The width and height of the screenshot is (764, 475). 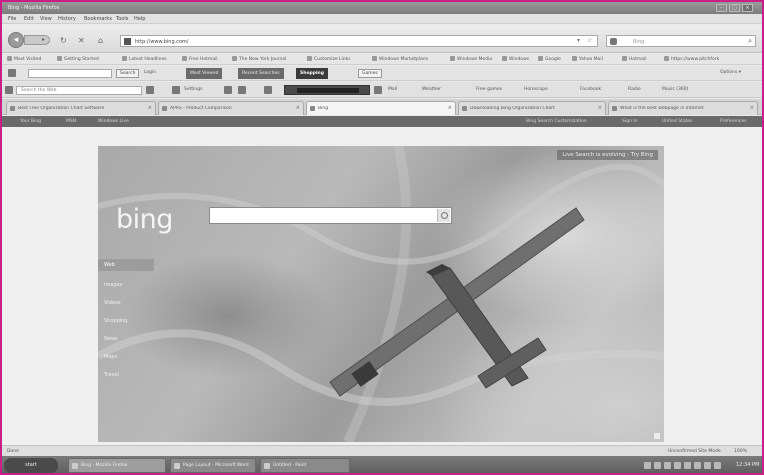 I want to click on menu-help: Help, so click(x=139, y=19).